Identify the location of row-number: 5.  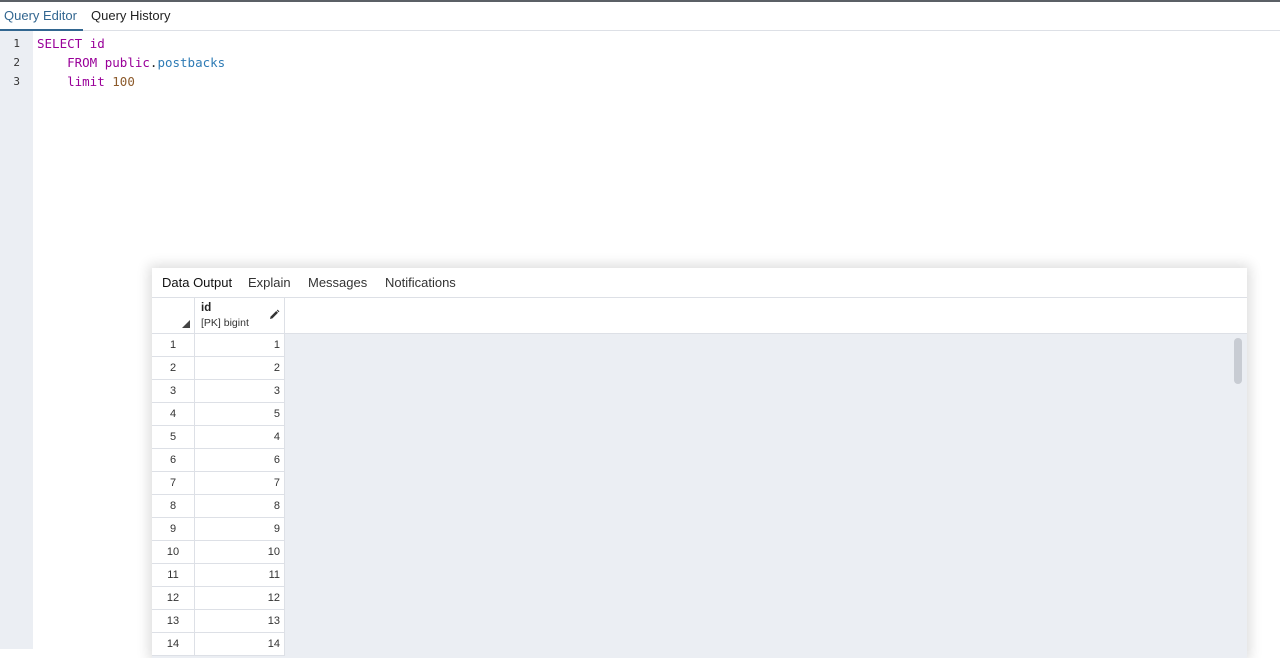
(173, 437).